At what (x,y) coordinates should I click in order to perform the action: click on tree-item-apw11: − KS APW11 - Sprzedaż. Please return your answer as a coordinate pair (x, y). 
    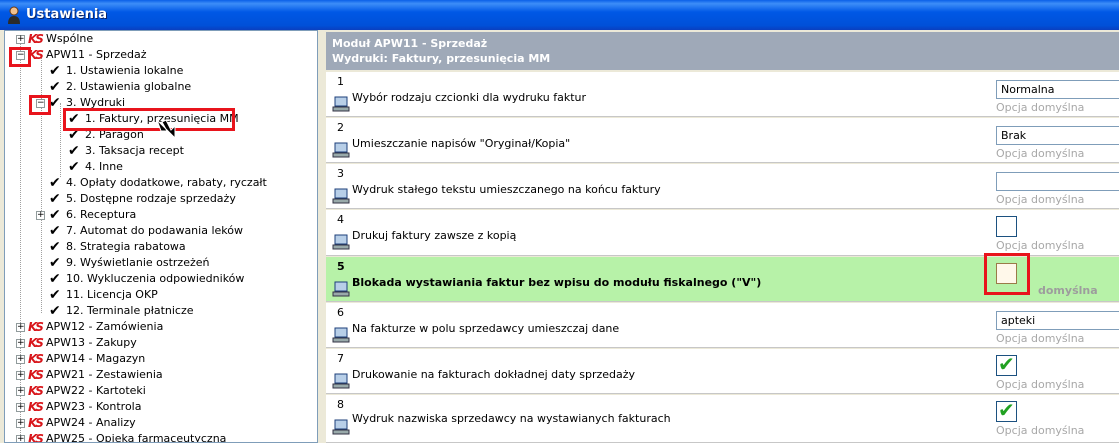
    Looking at the image, I should click on (155, 55).